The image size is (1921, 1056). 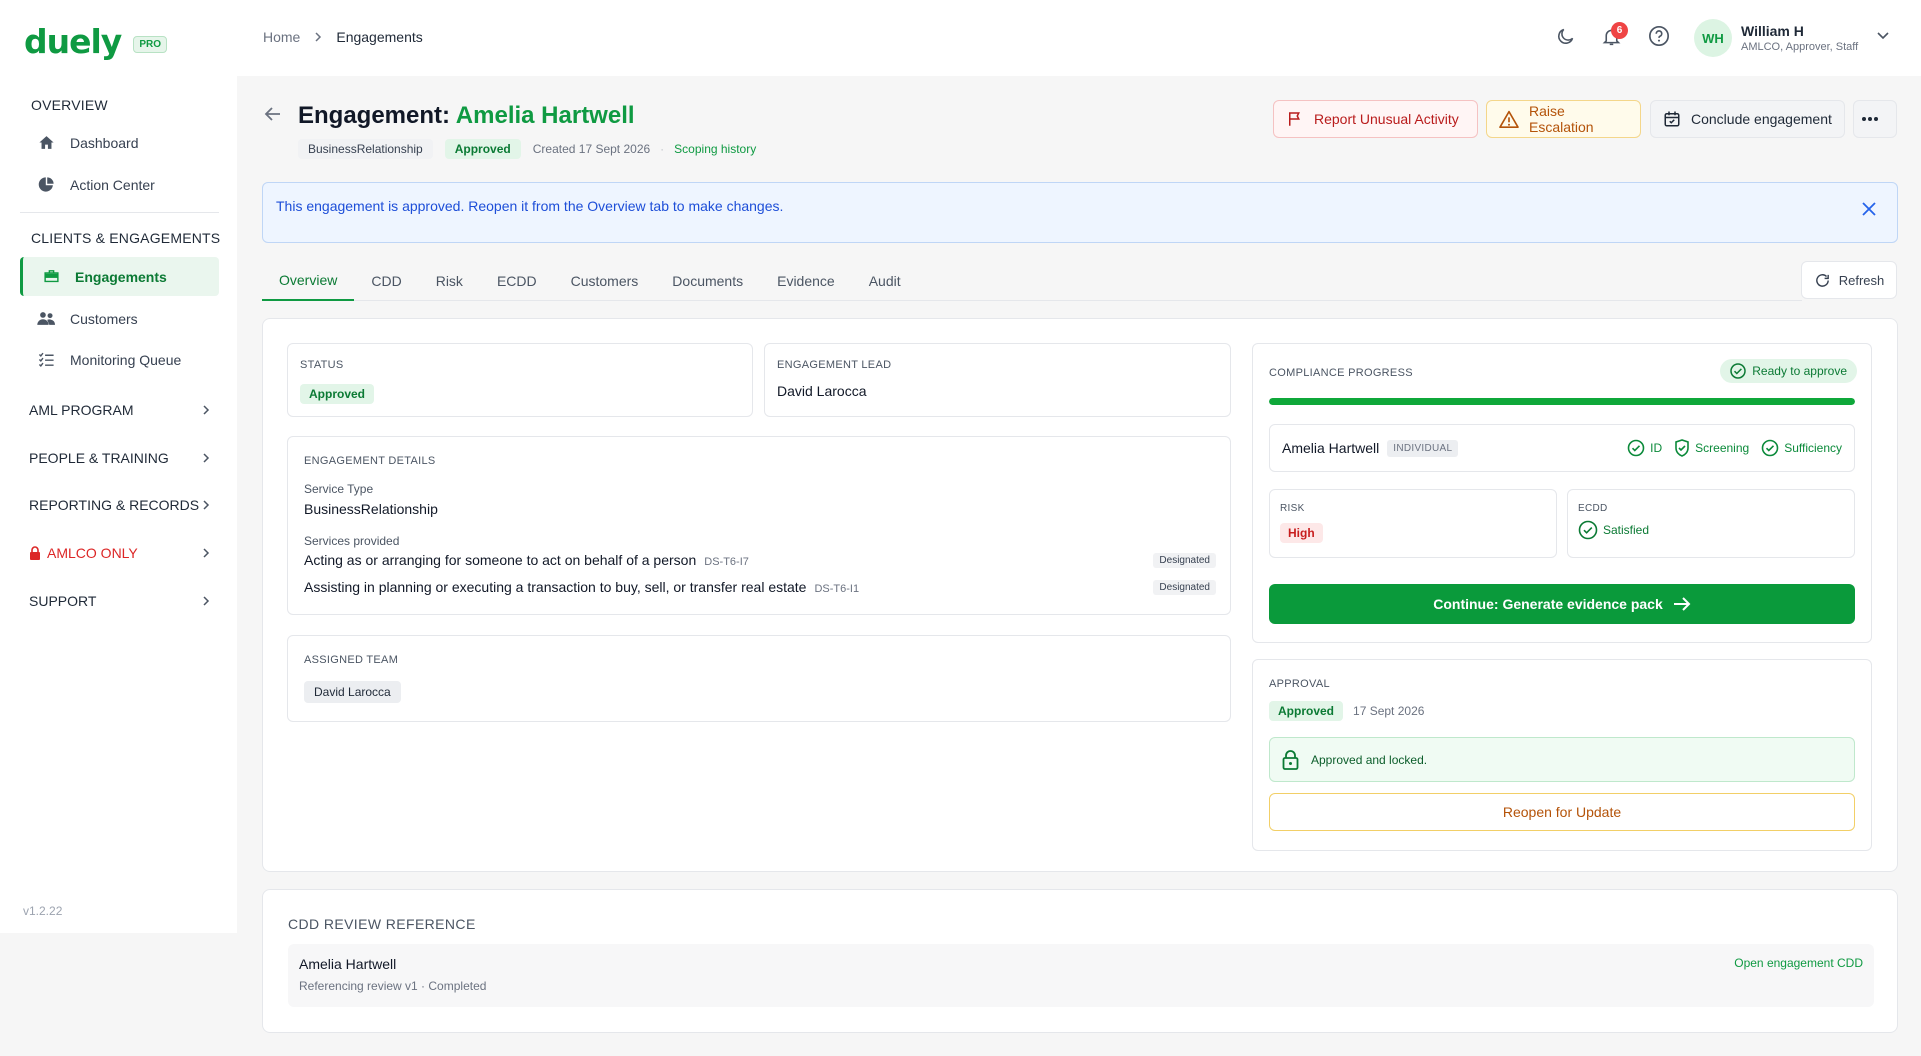 I want to click on conclude-engagement-button: Conclude engagement, so click(x=1747, y=119).